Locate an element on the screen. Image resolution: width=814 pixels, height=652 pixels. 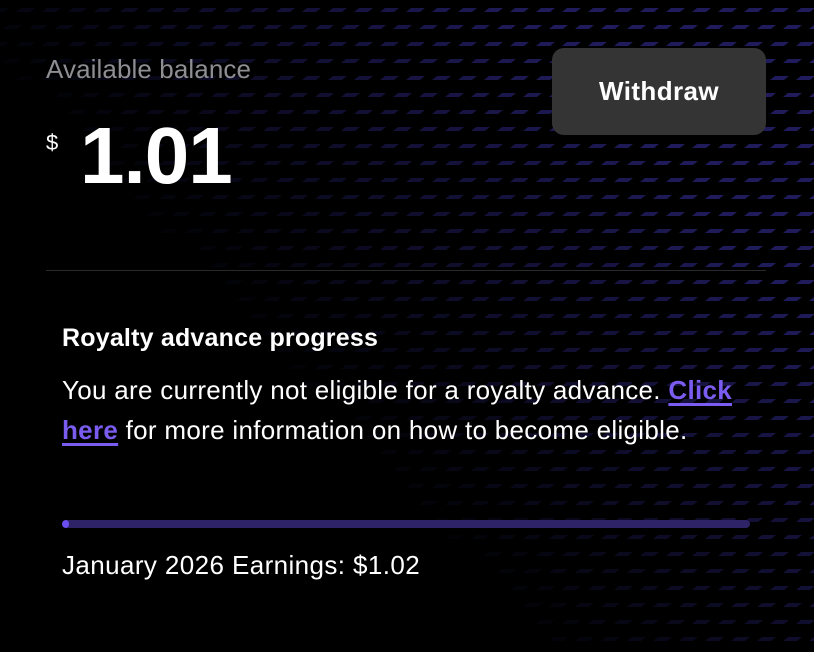
currency-symbol: $ is located at coordinates (52, 142).